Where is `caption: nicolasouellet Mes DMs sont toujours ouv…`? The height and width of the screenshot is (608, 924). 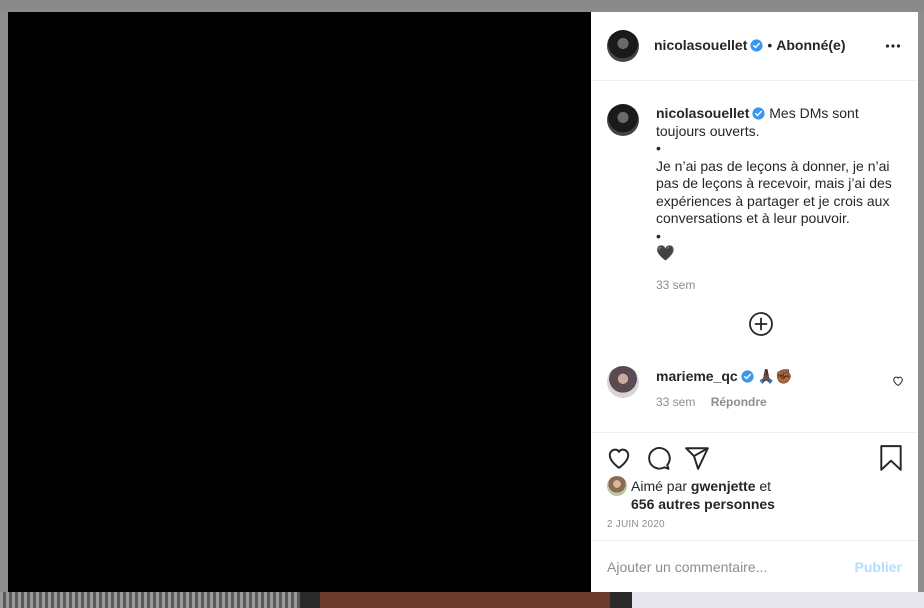
caption: nicolasouellet Mes DMs sont toujours ouv… is located at coordinates (779, 199).